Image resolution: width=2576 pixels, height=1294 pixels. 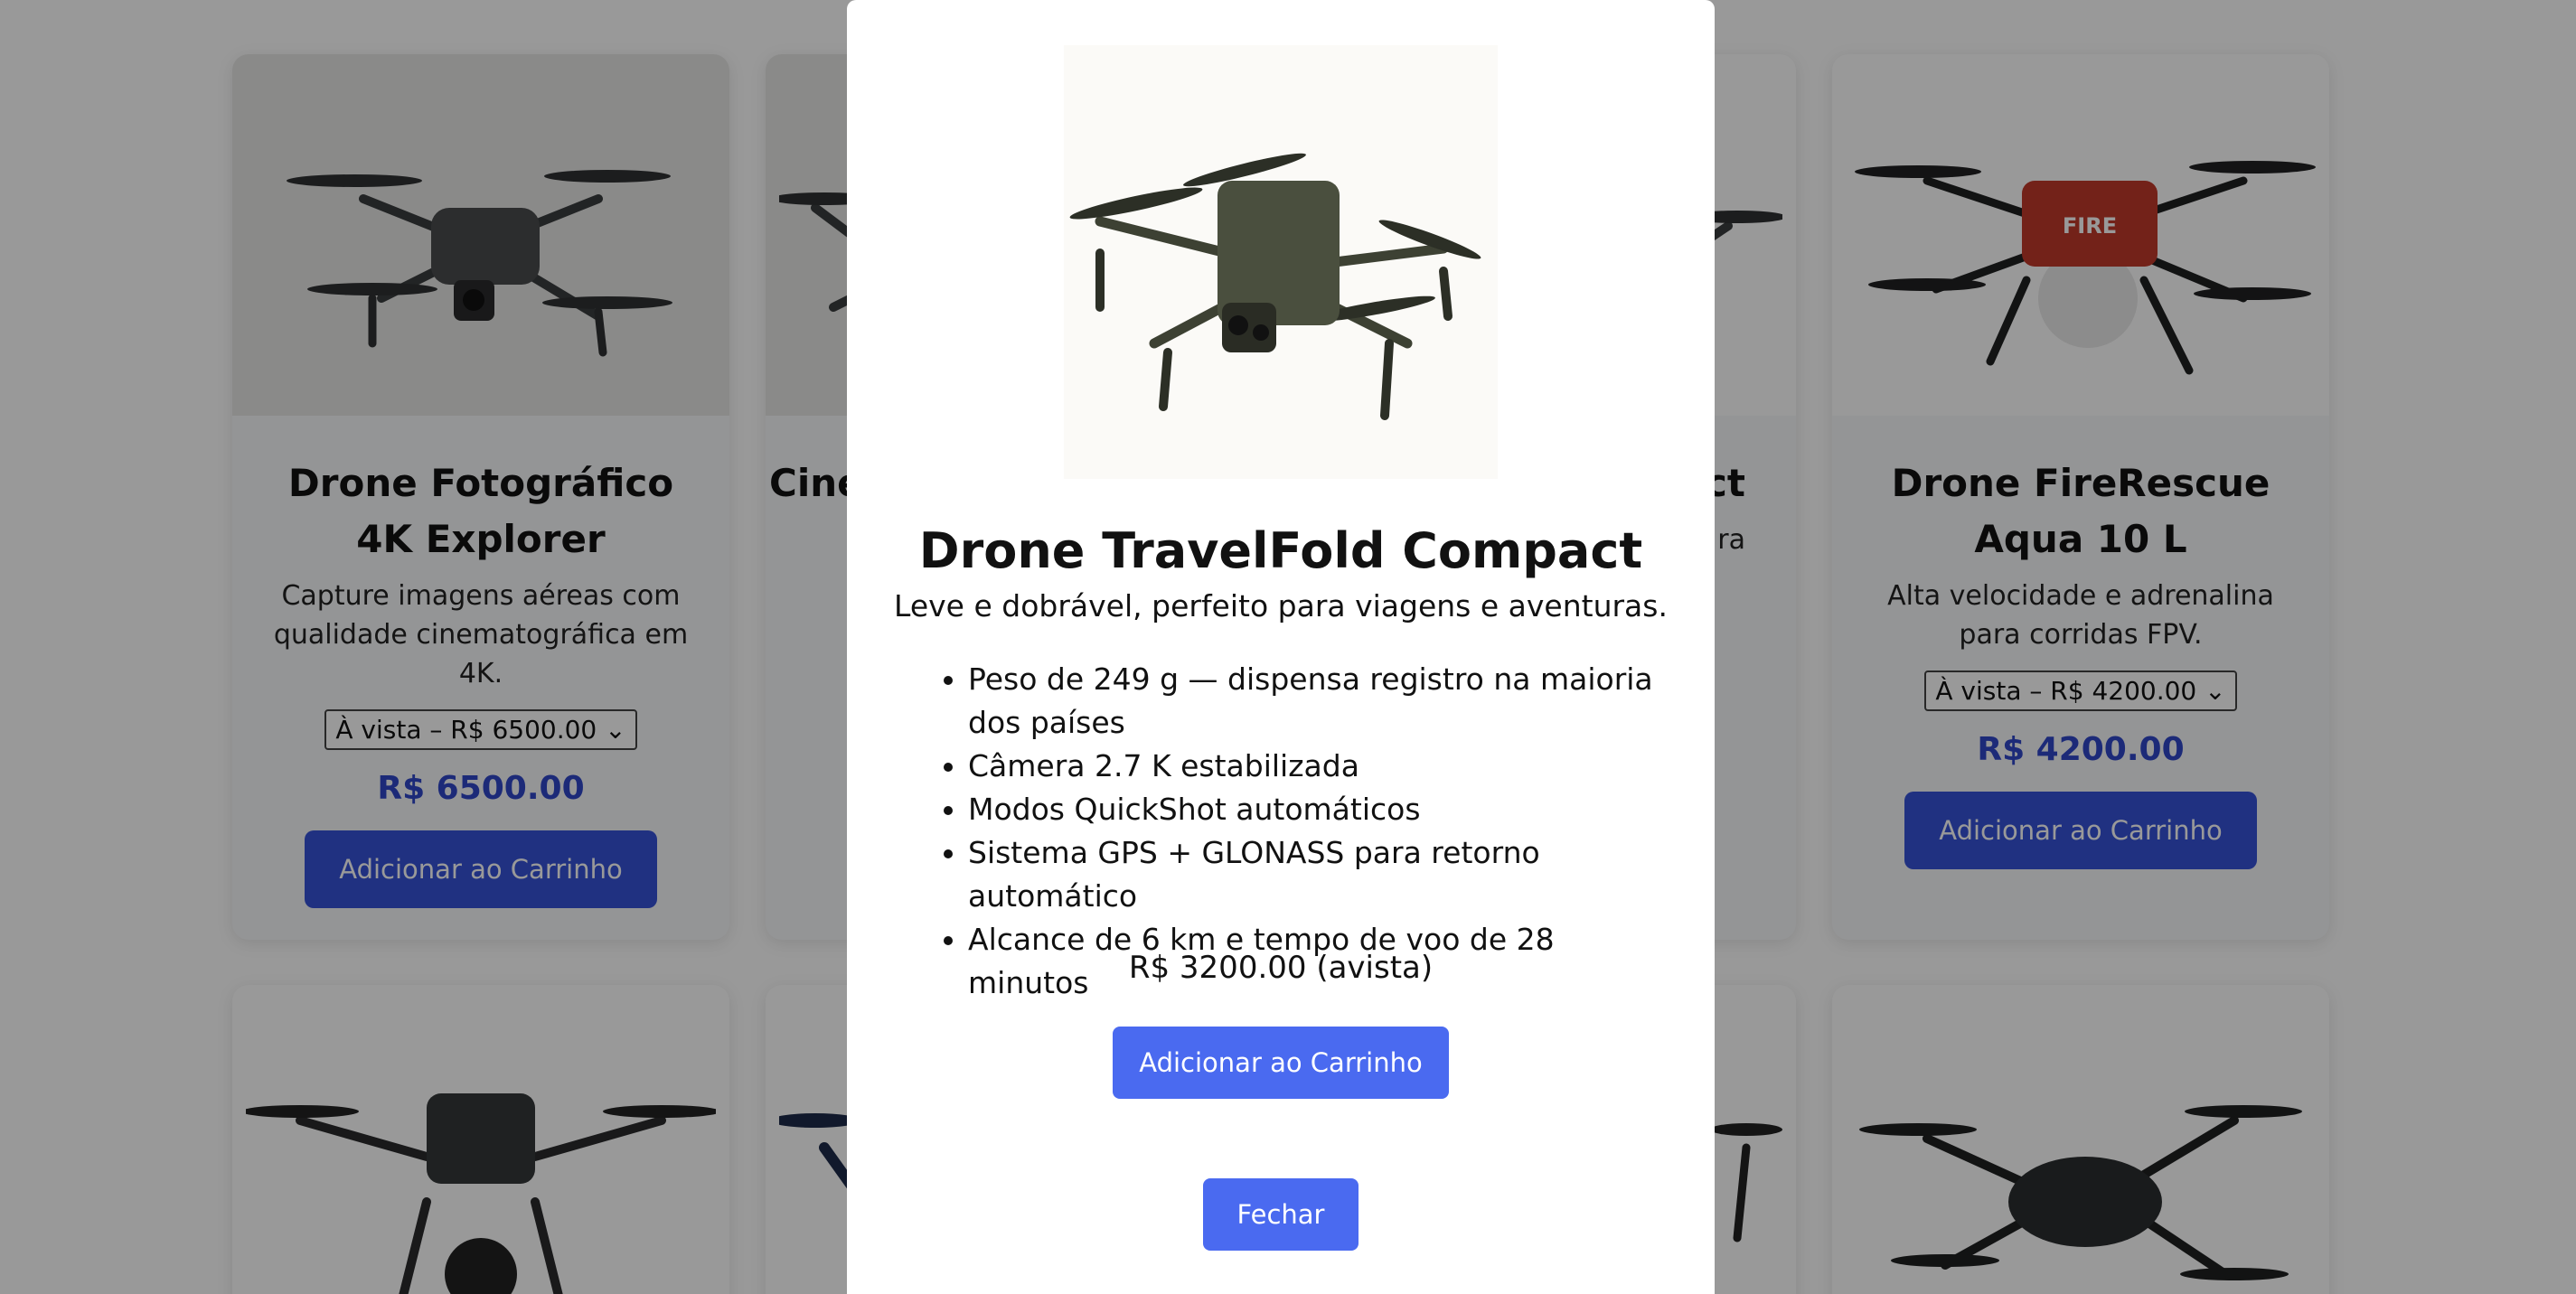 I want to click on drone-image, so click(x=1275, y=287).